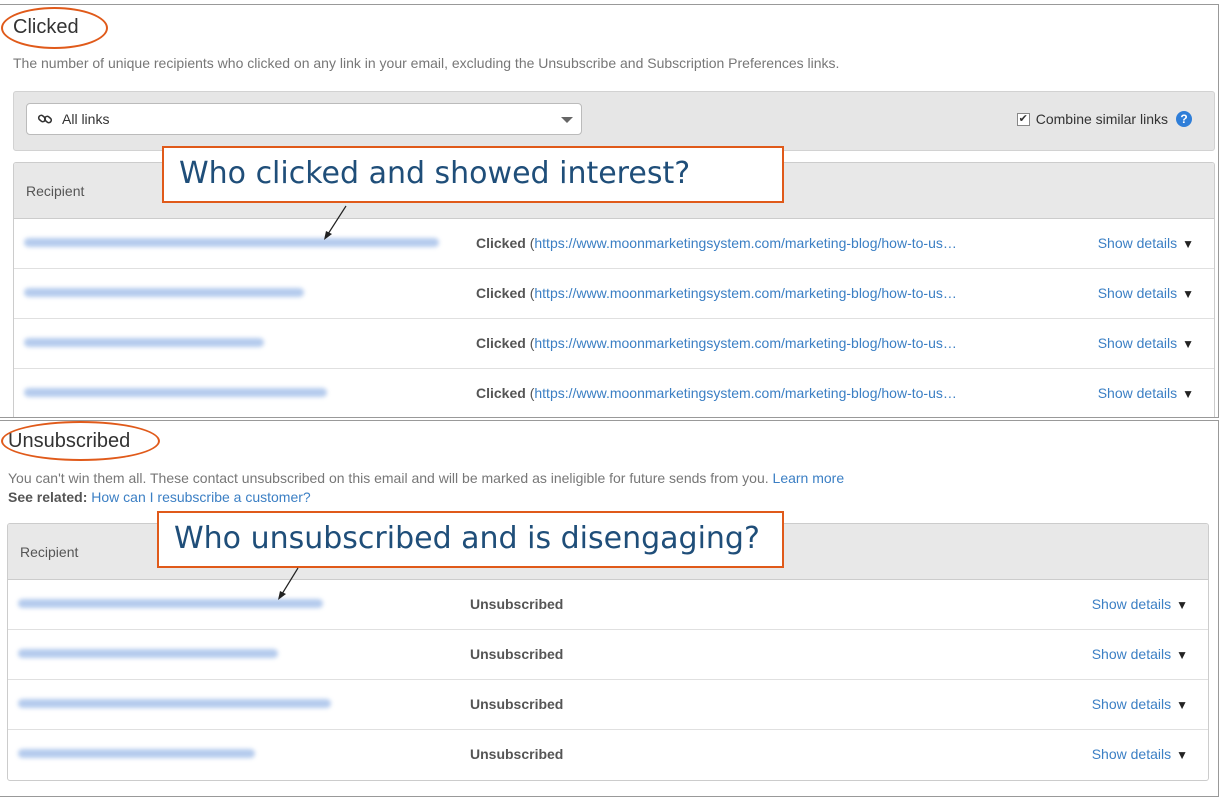 This screenshot has width=1219, height=801. Describe the element at coordinates (86, 119) in the screenshot. I see `dropdown-label: All links` at that location.